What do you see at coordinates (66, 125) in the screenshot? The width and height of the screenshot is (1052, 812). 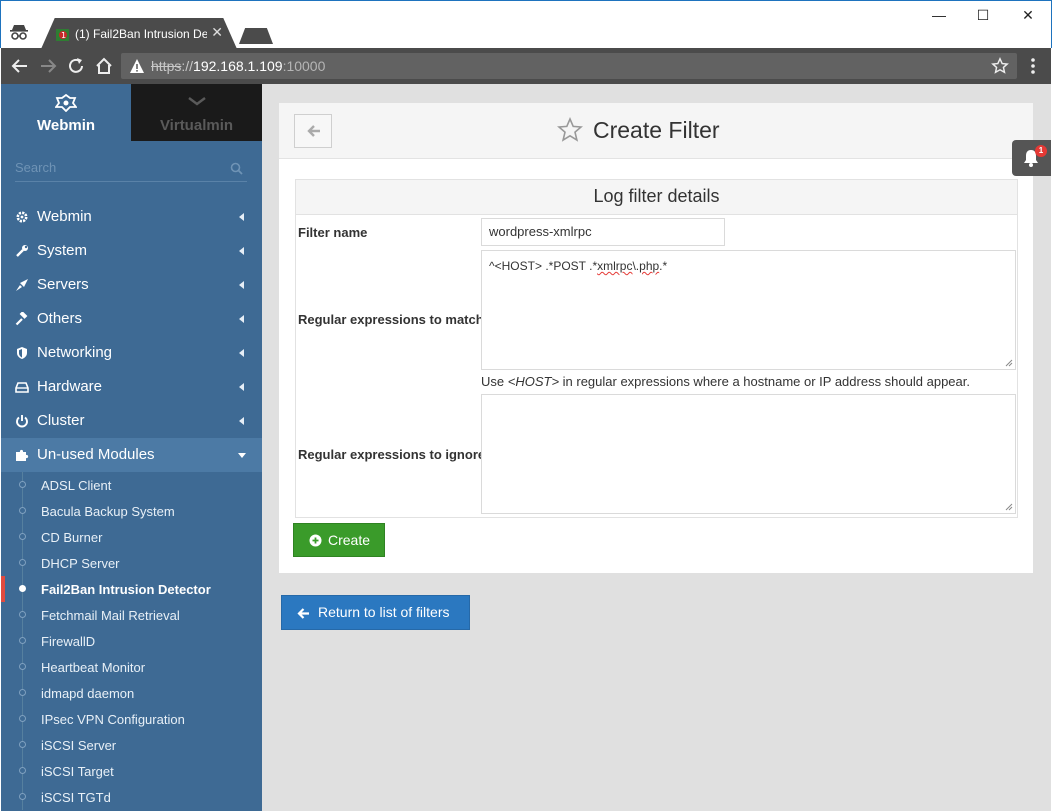 I see `brand-webmin-label: Webmin` at bounding box center [66, 125].